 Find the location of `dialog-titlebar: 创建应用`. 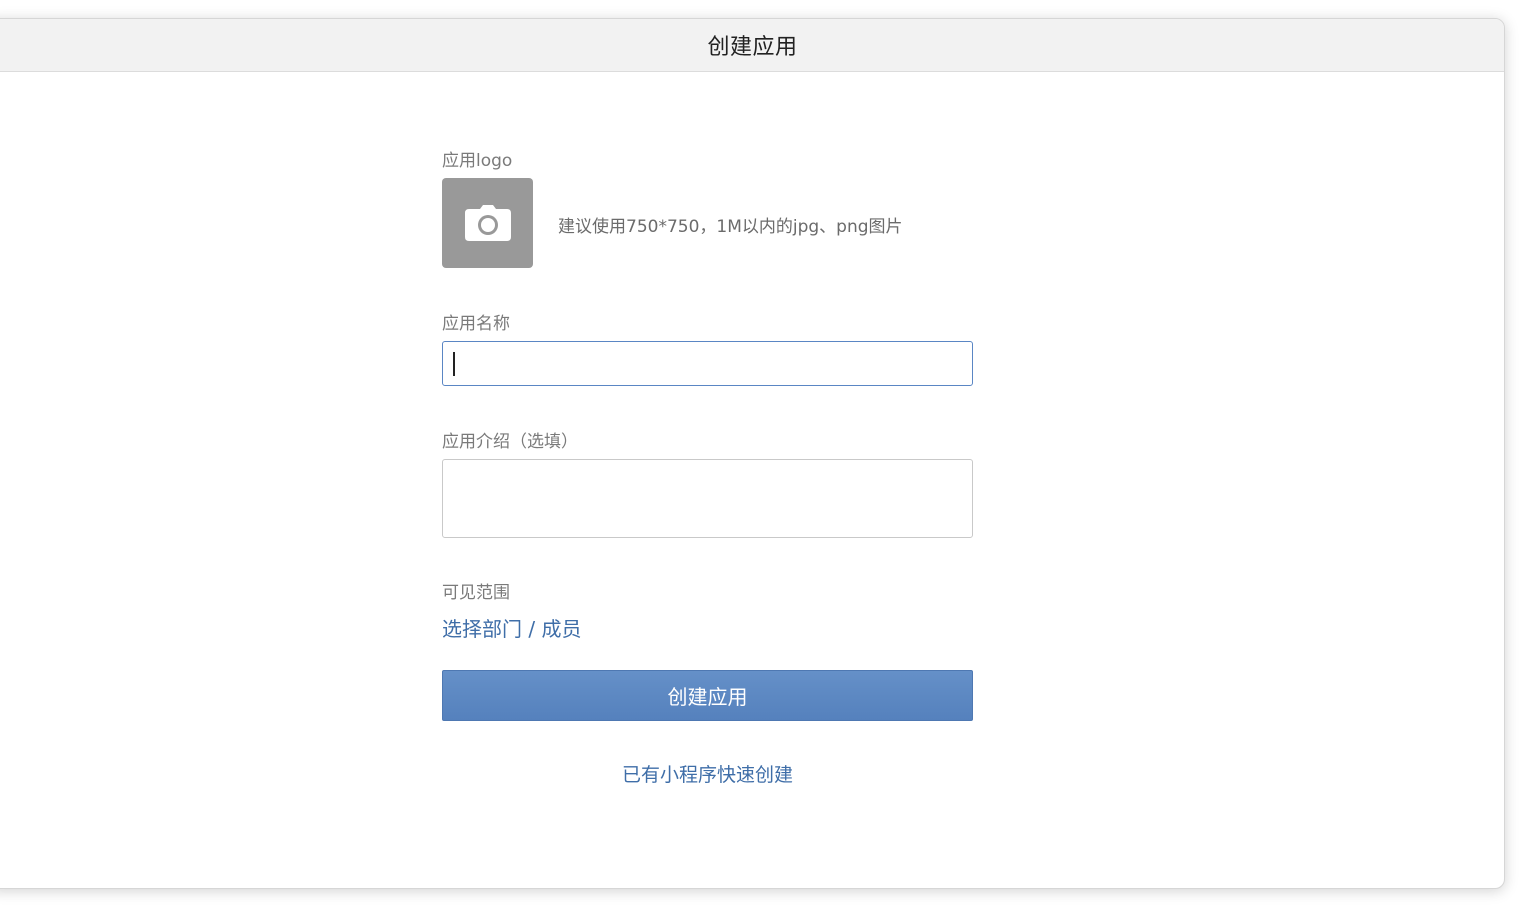

dialog-titlebar: 创建应用 is located at coordinates (752, 45).